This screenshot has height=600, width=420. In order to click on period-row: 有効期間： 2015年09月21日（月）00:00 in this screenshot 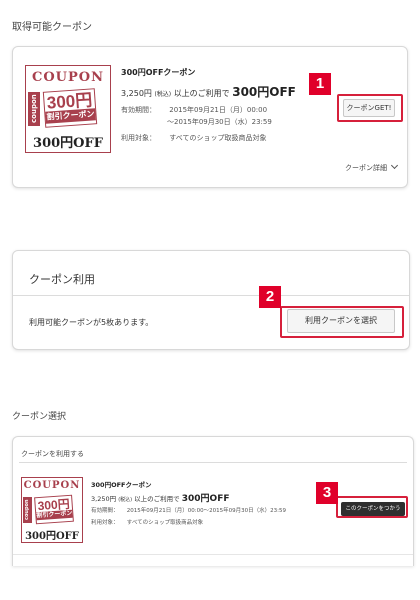, I will do `click(194, 110)`.